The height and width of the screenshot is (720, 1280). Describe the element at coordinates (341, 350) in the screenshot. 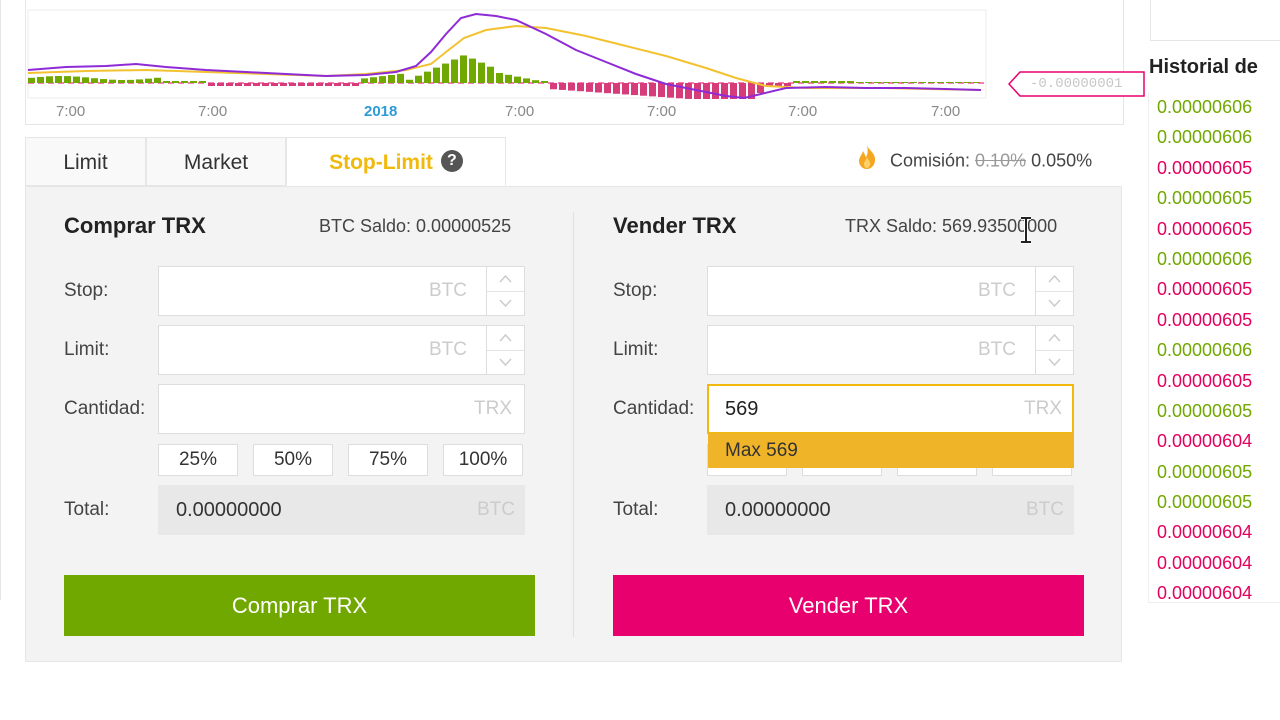

I see `buy-limit-input: BTC` at that location.